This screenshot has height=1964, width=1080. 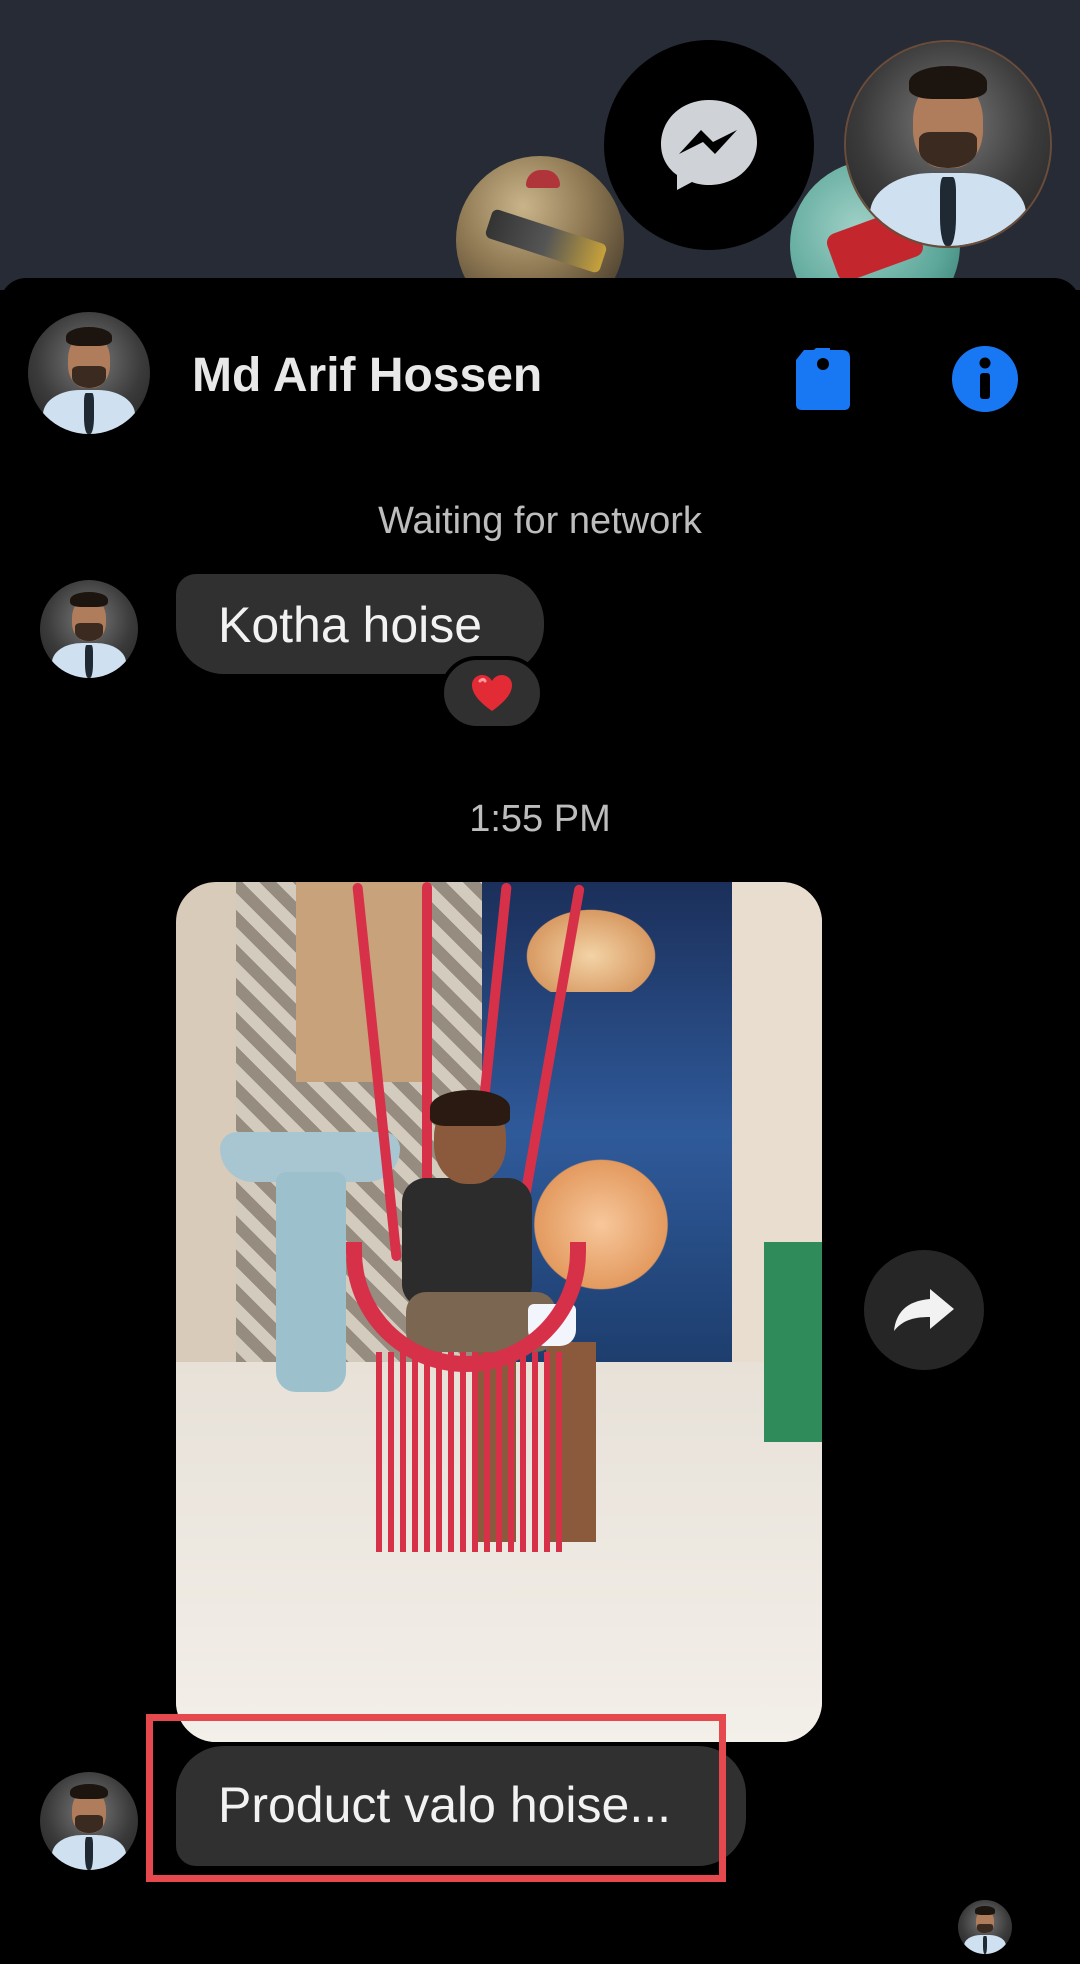 I want to click on heart-icon, so click(x=492, y=693).